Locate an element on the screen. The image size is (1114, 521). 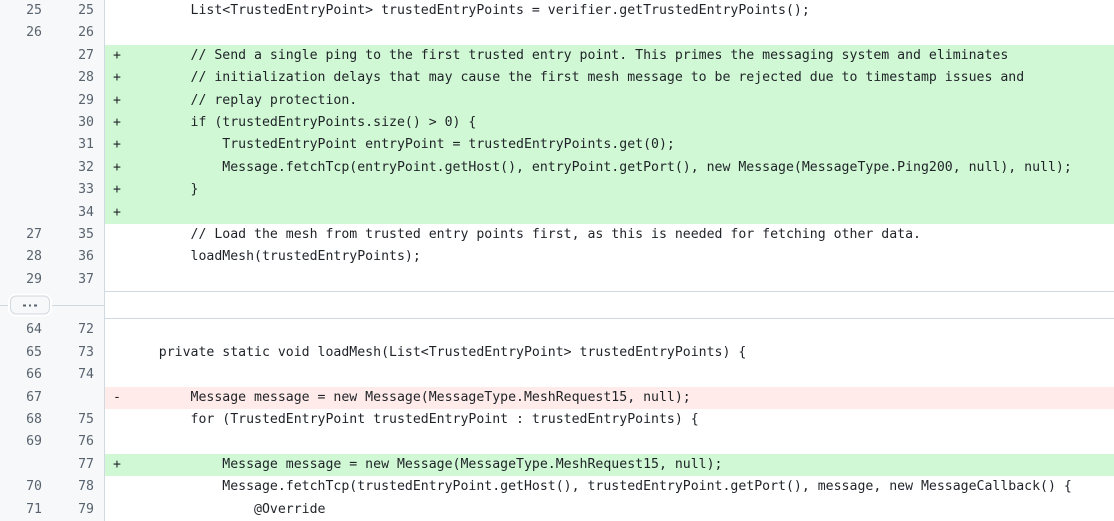
new-line-number: 31 is located at coordinates (78, 145).